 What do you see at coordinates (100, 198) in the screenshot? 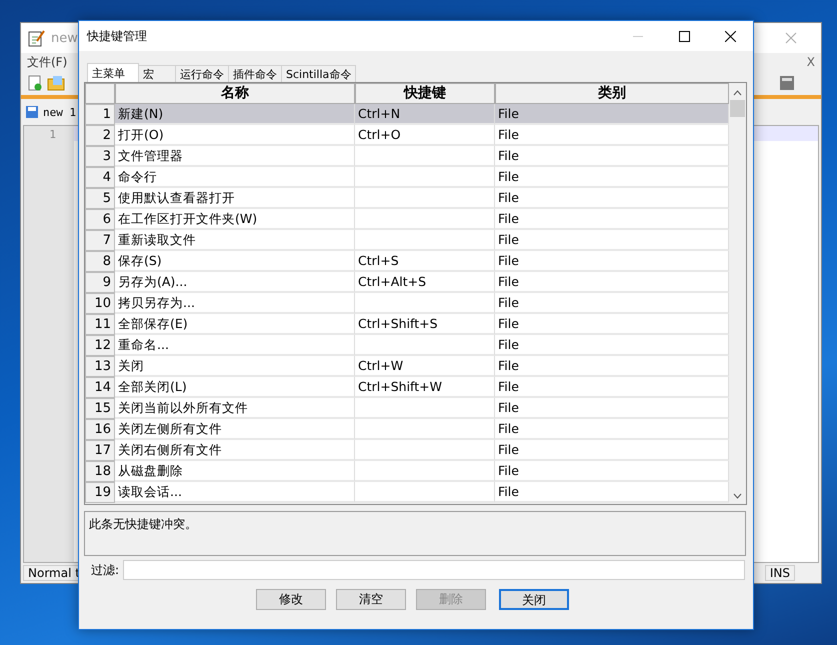
I see `row-number: 5` at bounding box center [100, 198].